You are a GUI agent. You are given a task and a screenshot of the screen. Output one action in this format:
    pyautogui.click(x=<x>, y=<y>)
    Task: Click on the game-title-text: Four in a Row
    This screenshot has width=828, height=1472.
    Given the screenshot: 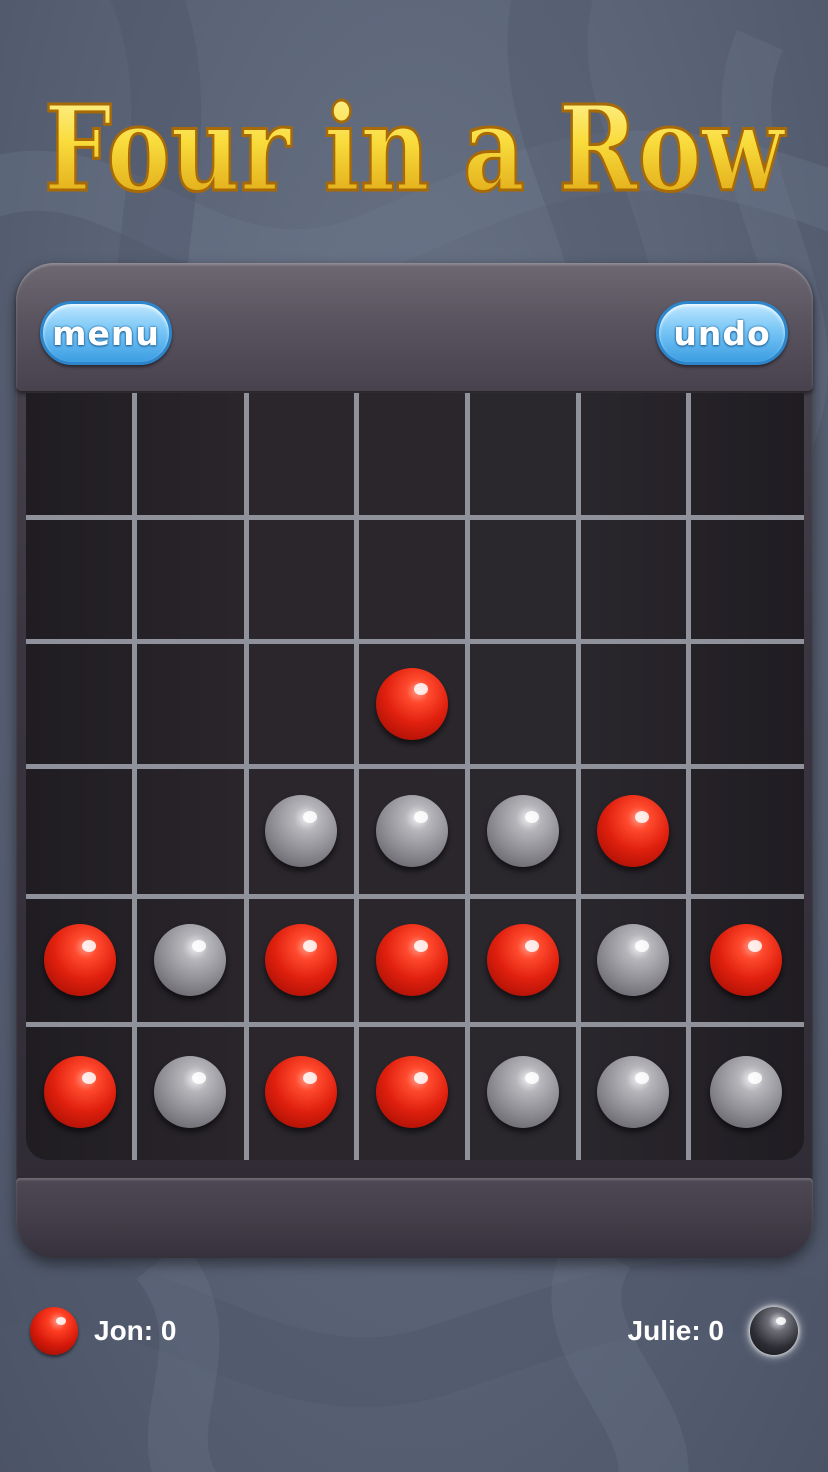 What is the action you would take?
    pyautogui.click(x=415, y=147)
    